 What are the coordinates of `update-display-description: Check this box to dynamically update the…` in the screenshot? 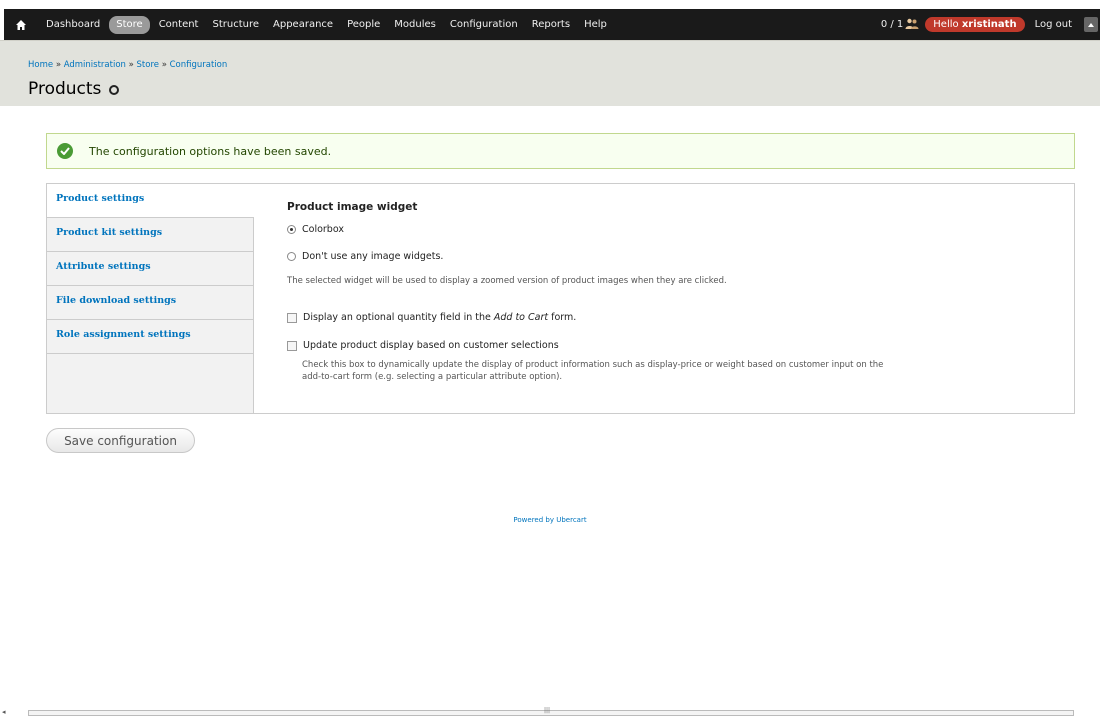 It's located at (592, 371).